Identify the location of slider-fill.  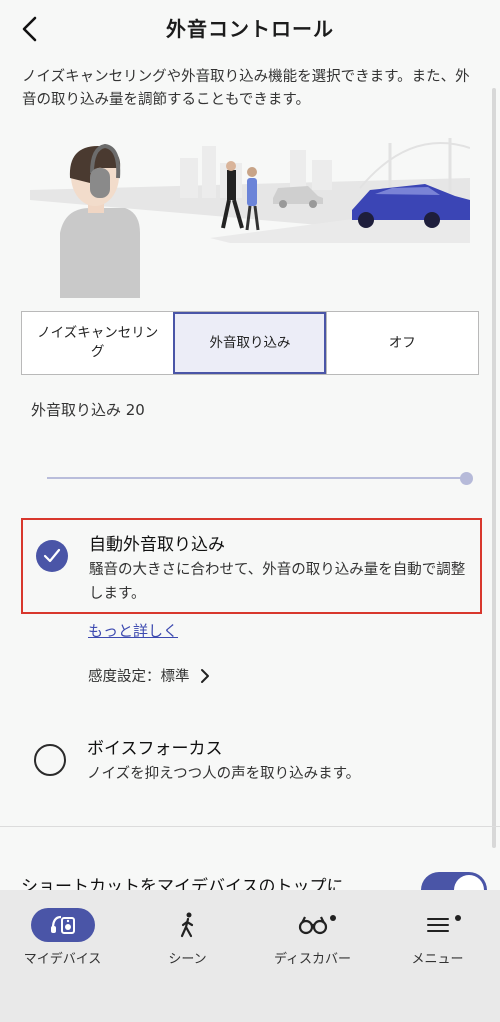
(257, 478).